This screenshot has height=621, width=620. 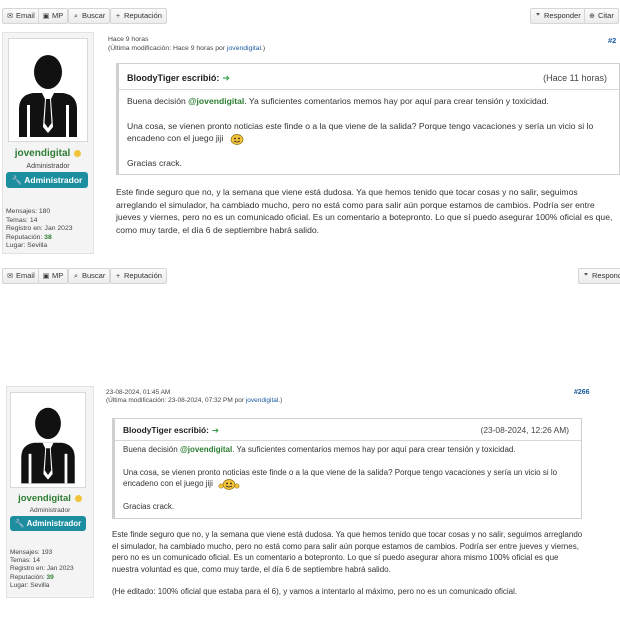 What do you see at coordinates (215, 430) in the screenshot?
I see `go-to-quote-icon: ➔` at bounding box center [215, 430].